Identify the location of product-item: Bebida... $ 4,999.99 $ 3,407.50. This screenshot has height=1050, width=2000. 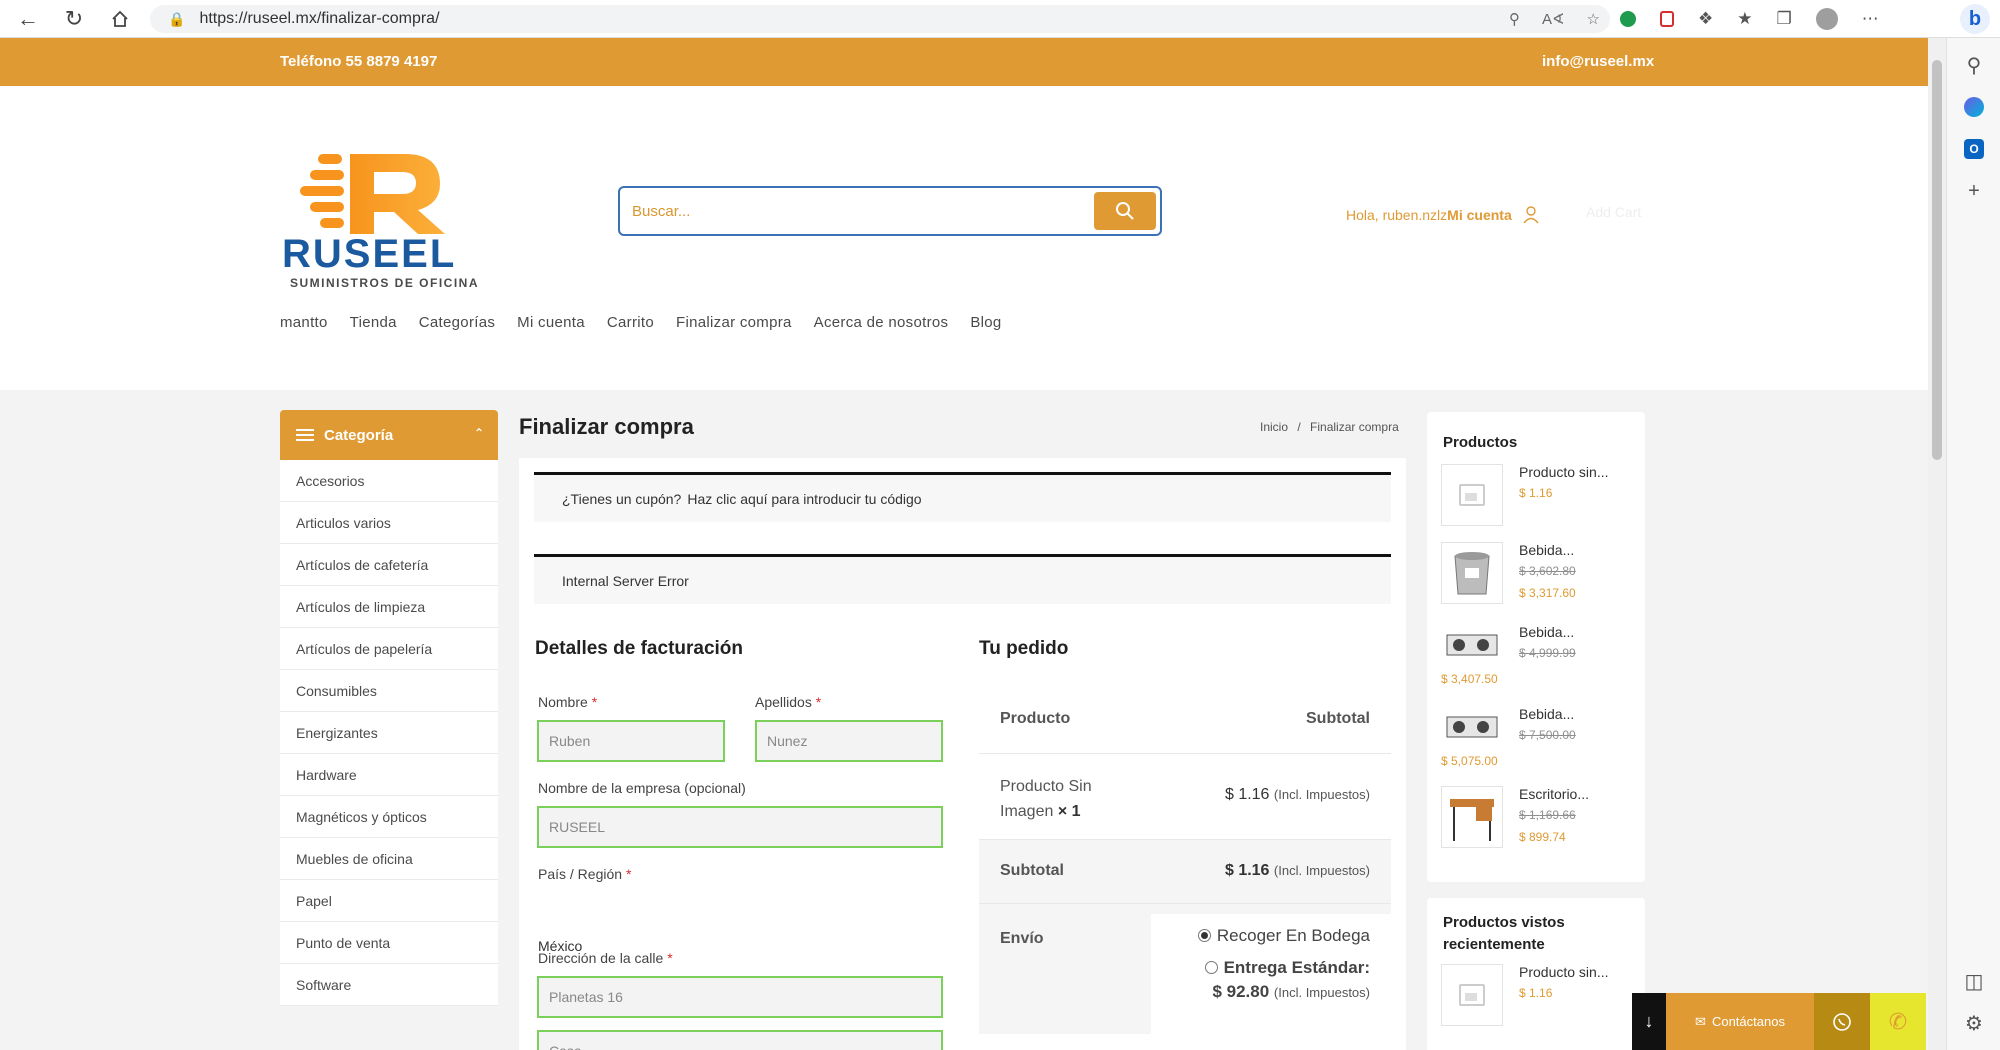
(1541, 659).